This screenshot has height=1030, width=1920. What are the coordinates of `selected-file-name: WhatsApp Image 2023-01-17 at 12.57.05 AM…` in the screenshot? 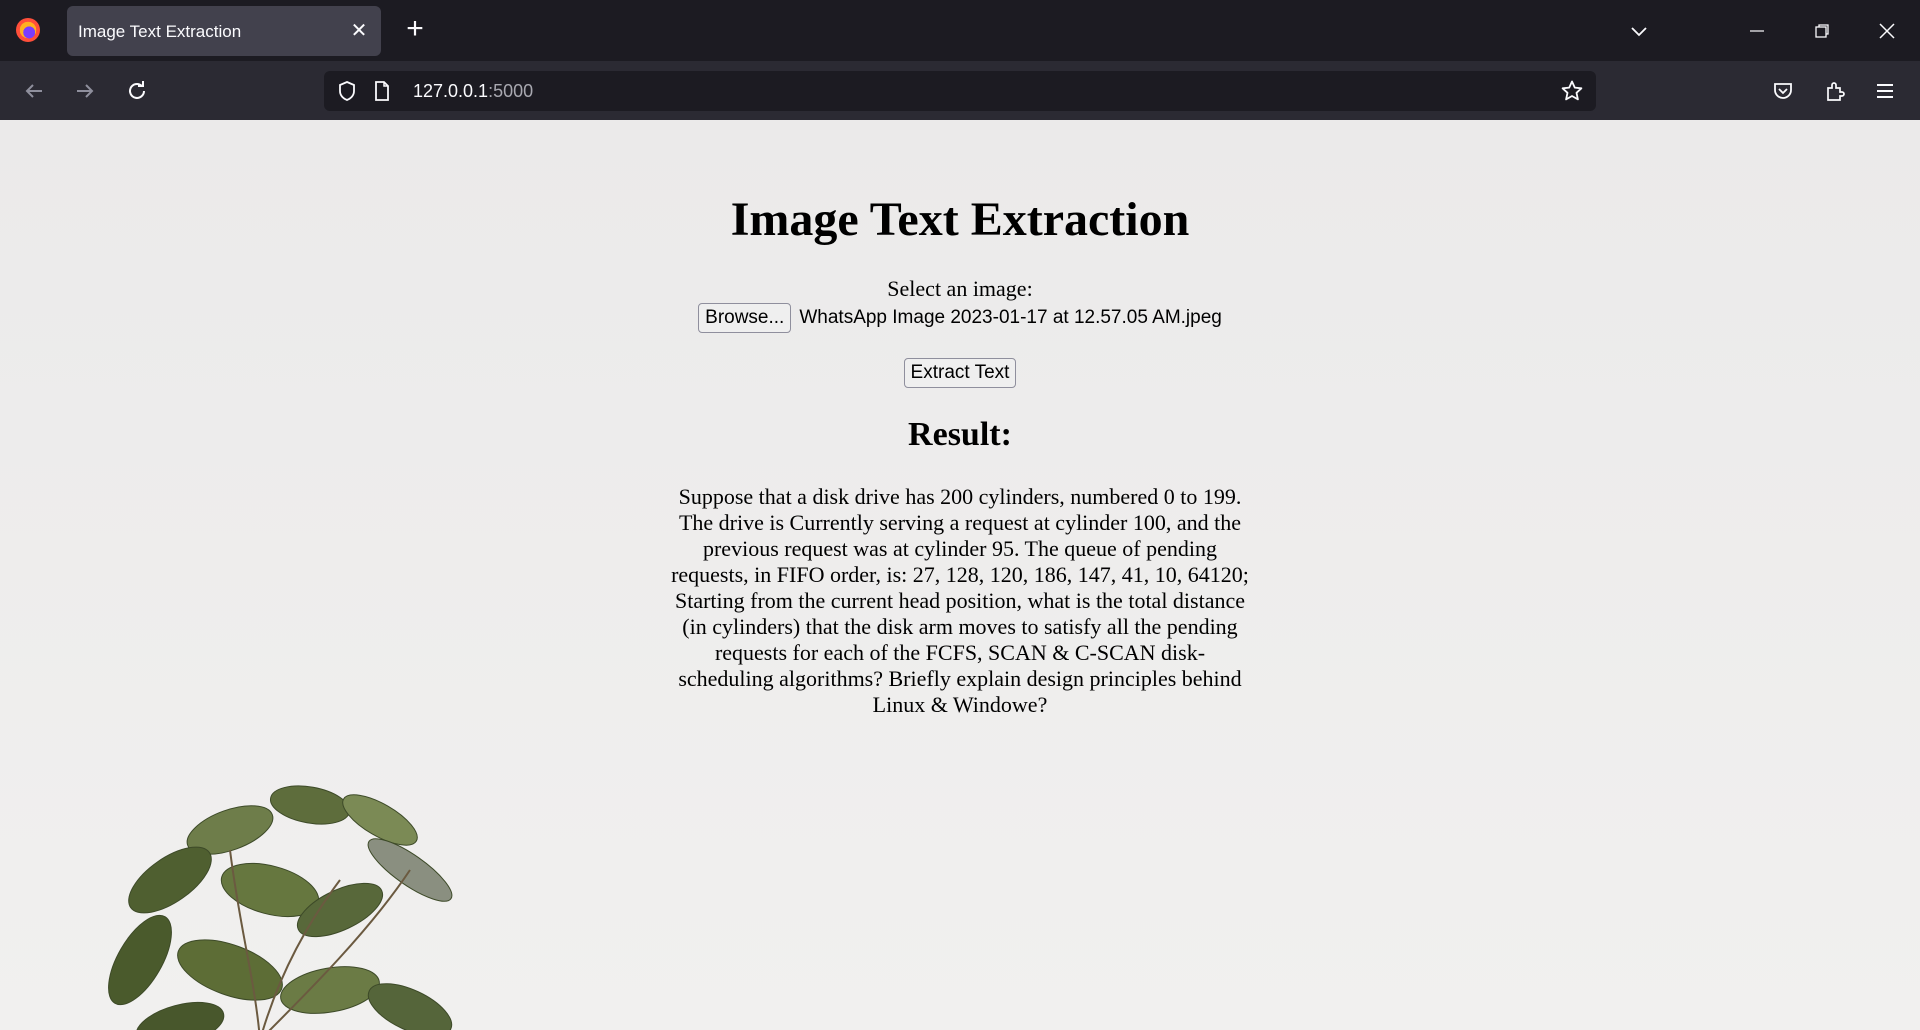 It's located at (1010, 317).